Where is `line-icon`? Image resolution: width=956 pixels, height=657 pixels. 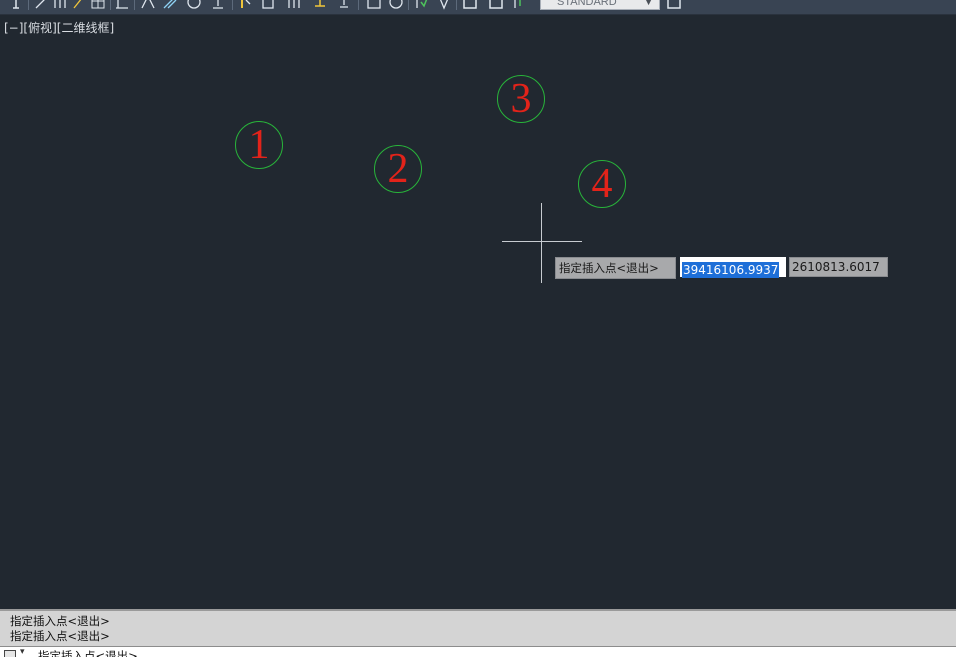
line-icon is located at coordinates (42, 5).